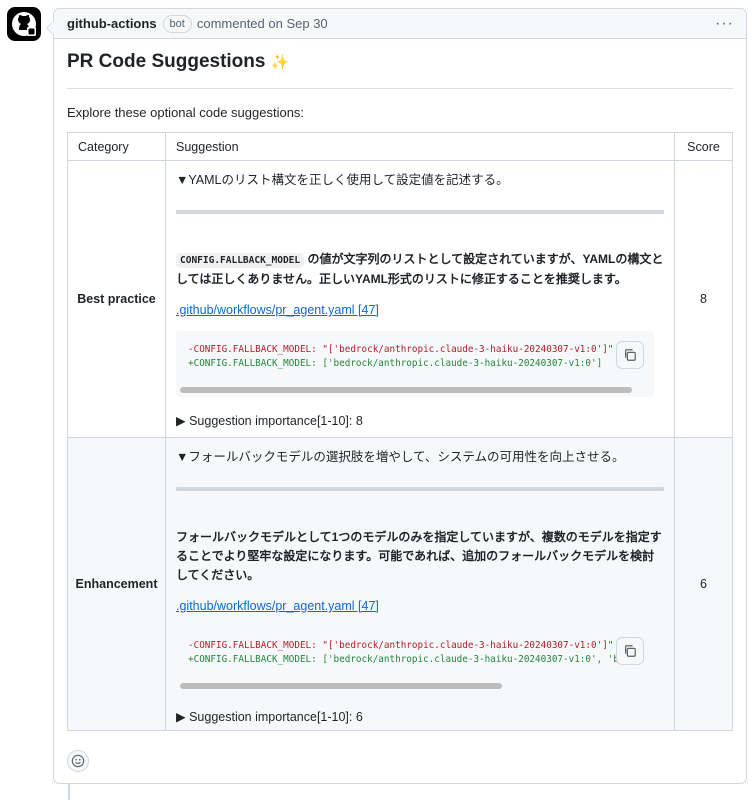  What do you see at coordinates (420, 420) in the screenshot?
I see `suggestion-importance-toggle: ▶ Suggestion importance[1-10]: 8` at bounding box center [420, 420].